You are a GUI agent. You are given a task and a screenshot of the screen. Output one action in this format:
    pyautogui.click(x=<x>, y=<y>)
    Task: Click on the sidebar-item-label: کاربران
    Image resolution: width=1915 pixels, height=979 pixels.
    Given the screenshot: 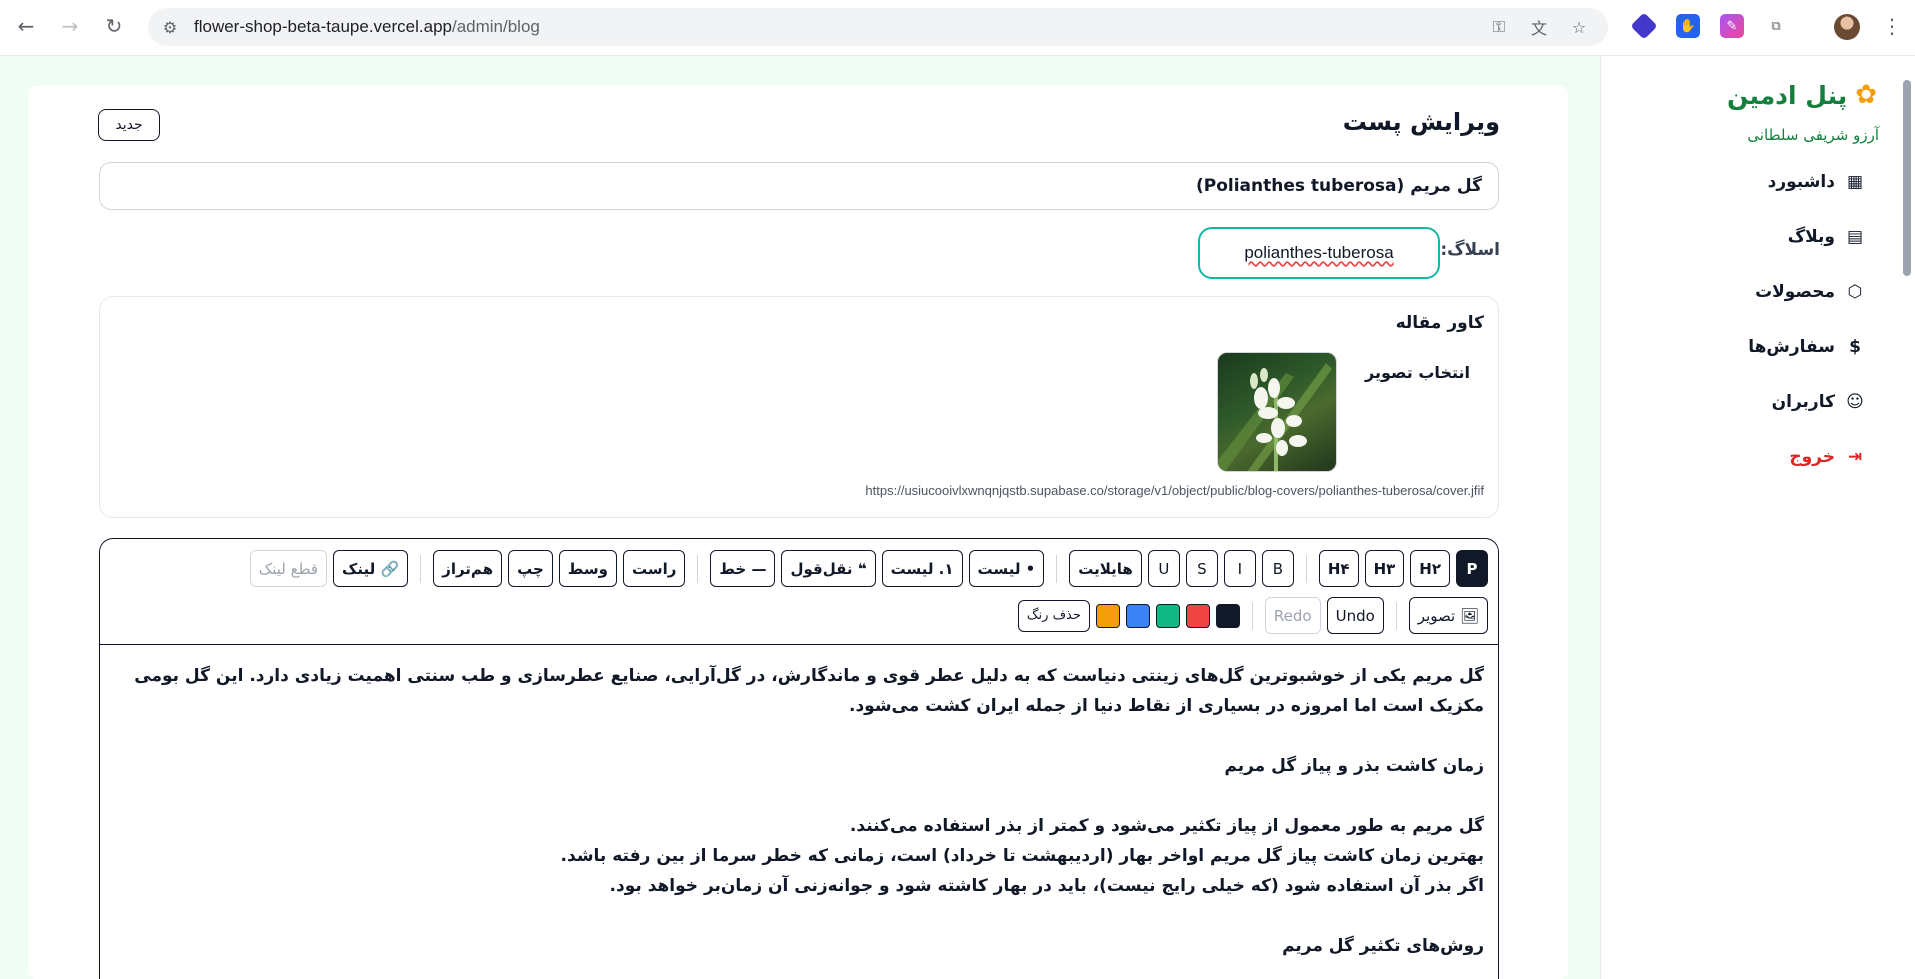 What is the action you would take?
    pyautogui.click(x=1803, y=402)
    